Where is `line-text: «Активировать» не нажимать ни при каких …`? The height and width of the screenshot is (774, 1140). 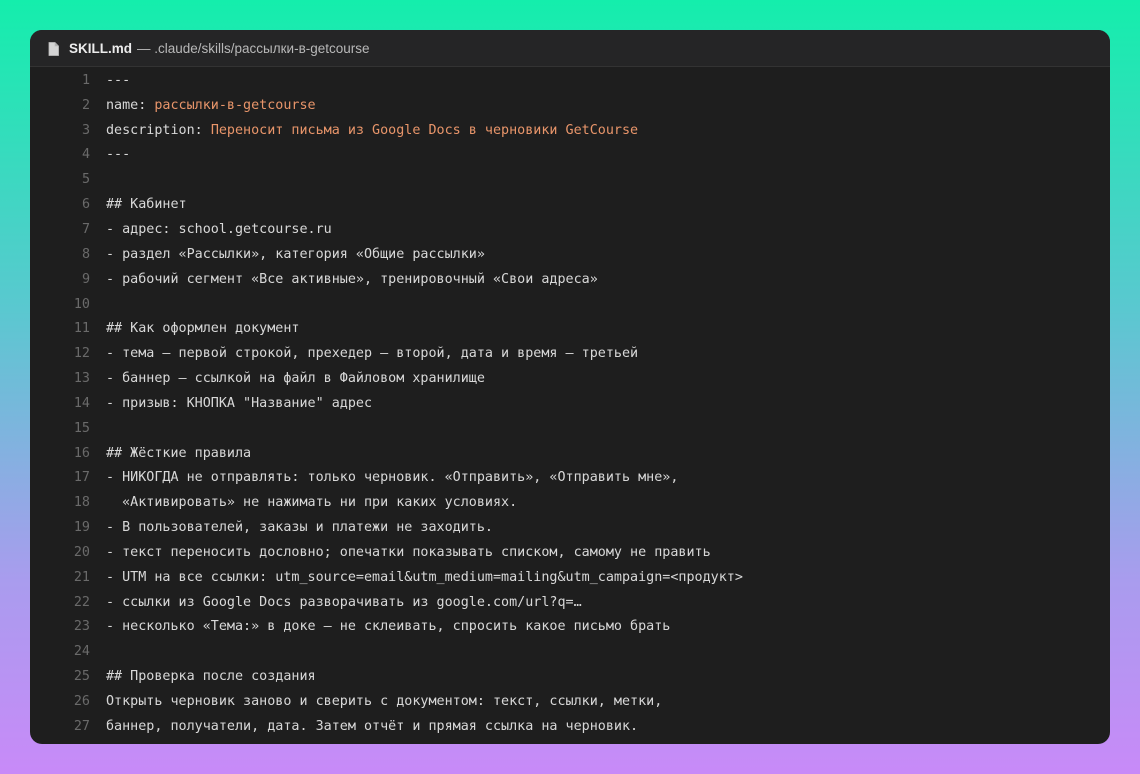
line-text: «Активировать» не нажимать ни при каких … is located at coordinates (312, 503).